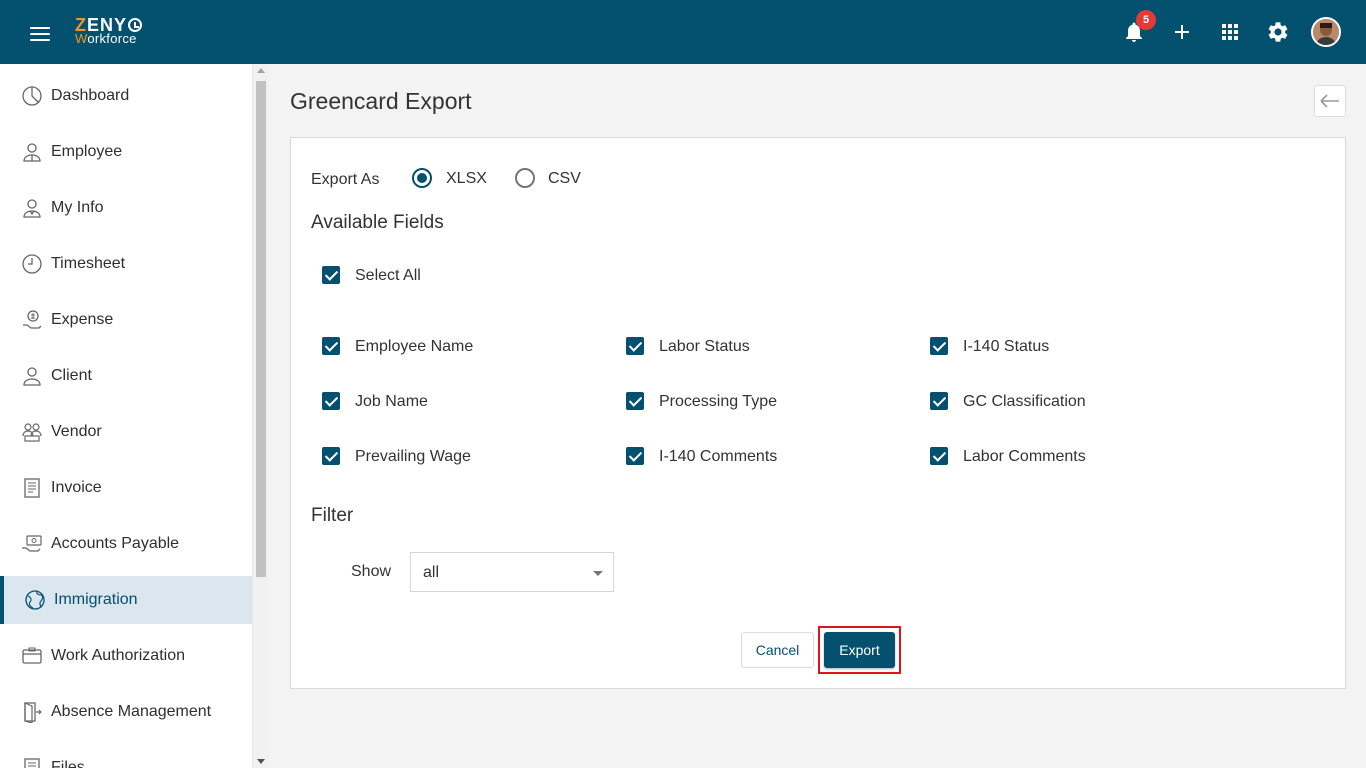 This screenshot has width=1366, height=768. I want to click on door-icon, so click(33, 712).